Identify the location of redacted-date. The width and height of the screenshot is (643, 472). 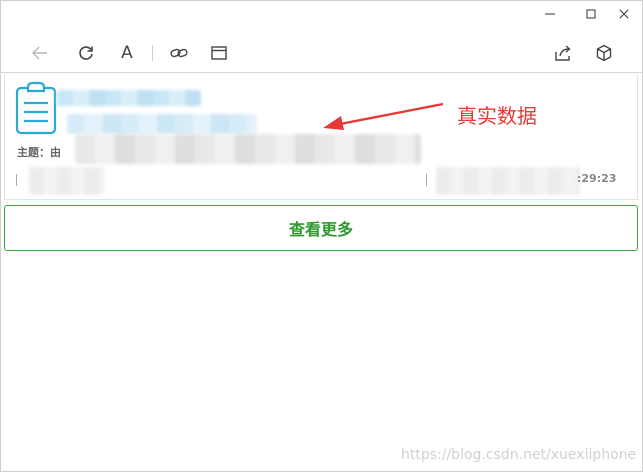
(508, 181).